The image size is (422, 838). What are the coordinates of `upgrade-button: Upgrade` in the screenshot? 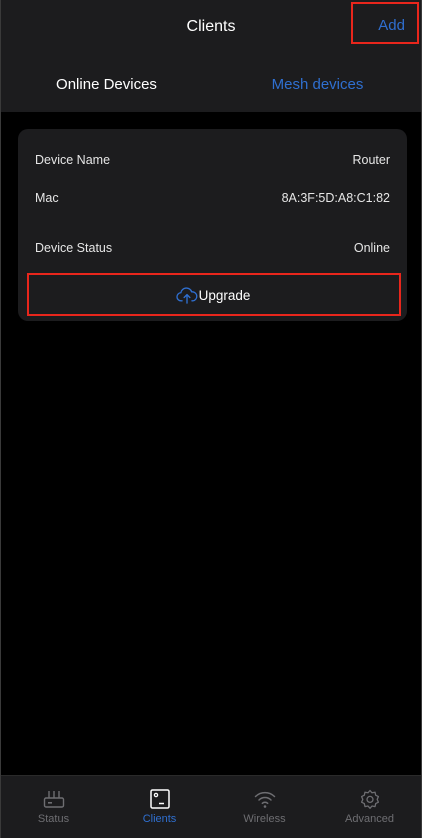 It's located at (213, 295).